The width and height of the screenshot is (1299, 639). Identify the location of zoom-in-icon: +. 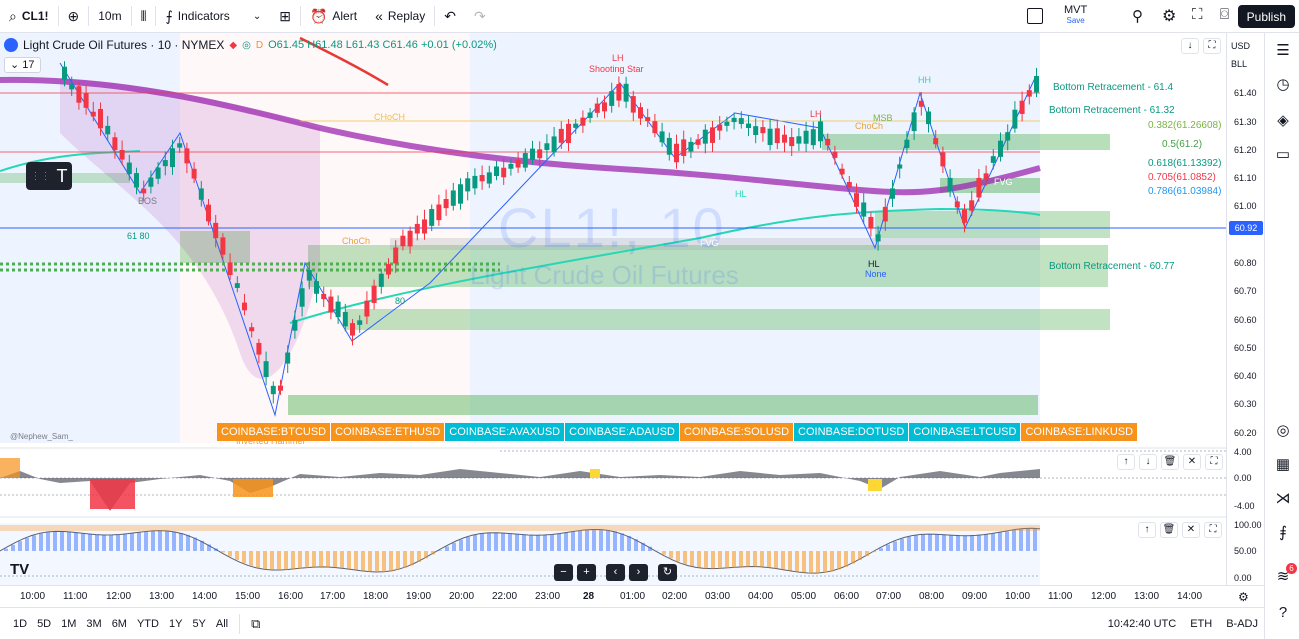
(586, 572).